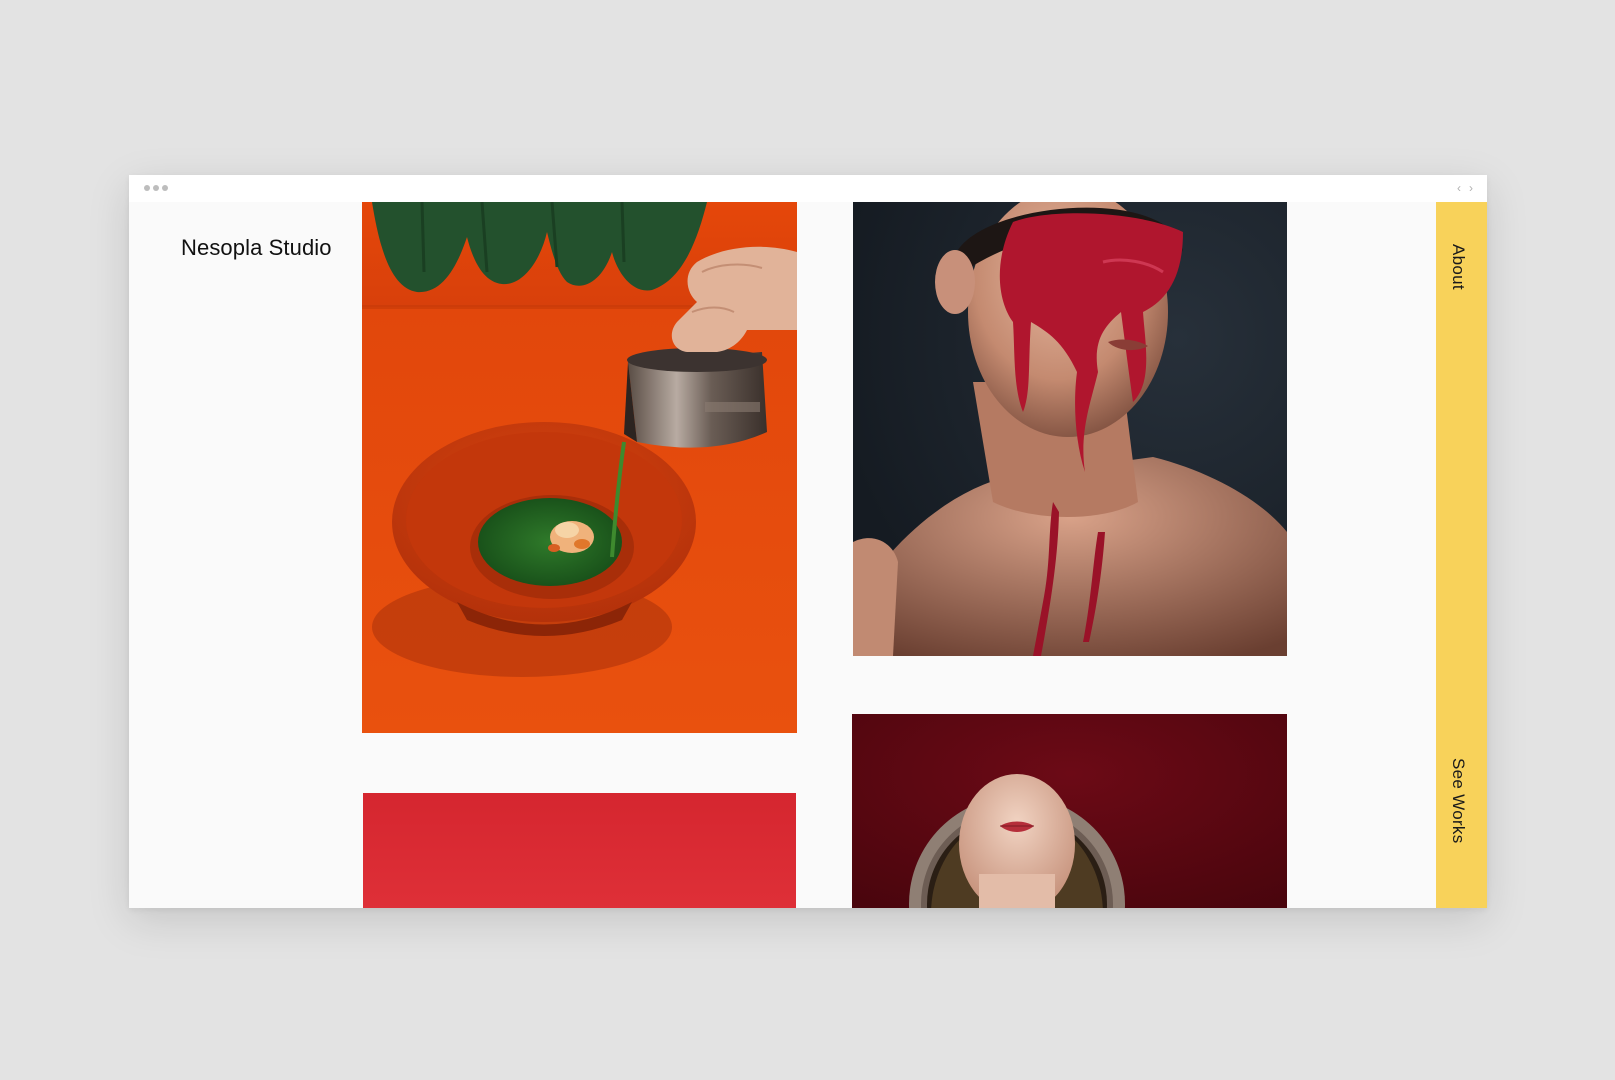  I want to click on red-photo-illustration, so click(579, 850).